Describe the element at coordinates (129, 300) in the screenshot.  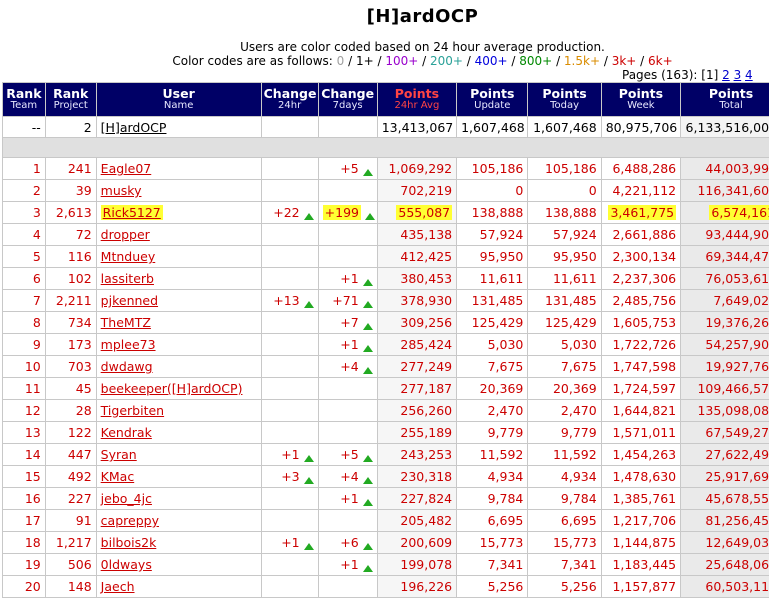
I see `user-link: pjkenned` at that location.